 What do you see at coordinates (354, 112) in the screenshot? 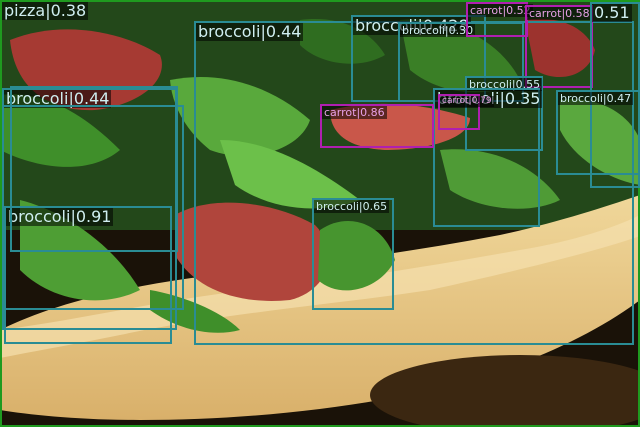
I see `detection-label: carrot|0.86` at bounding box center [354, 112].